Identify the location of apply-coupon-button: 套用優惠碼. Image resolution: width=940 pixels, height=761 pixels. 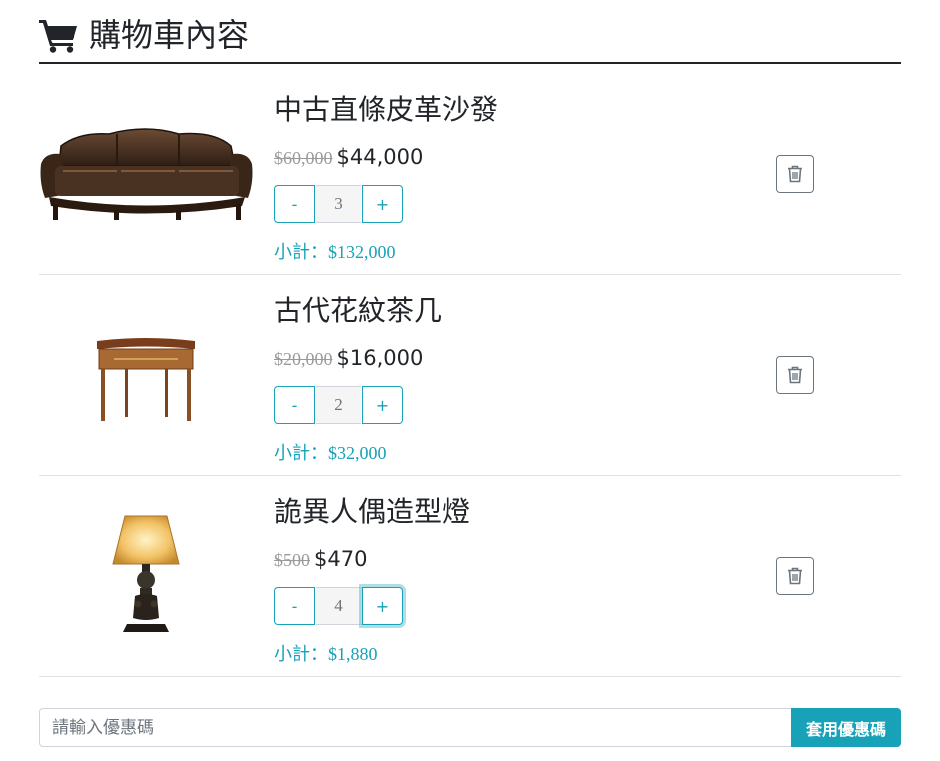
(846, 727).